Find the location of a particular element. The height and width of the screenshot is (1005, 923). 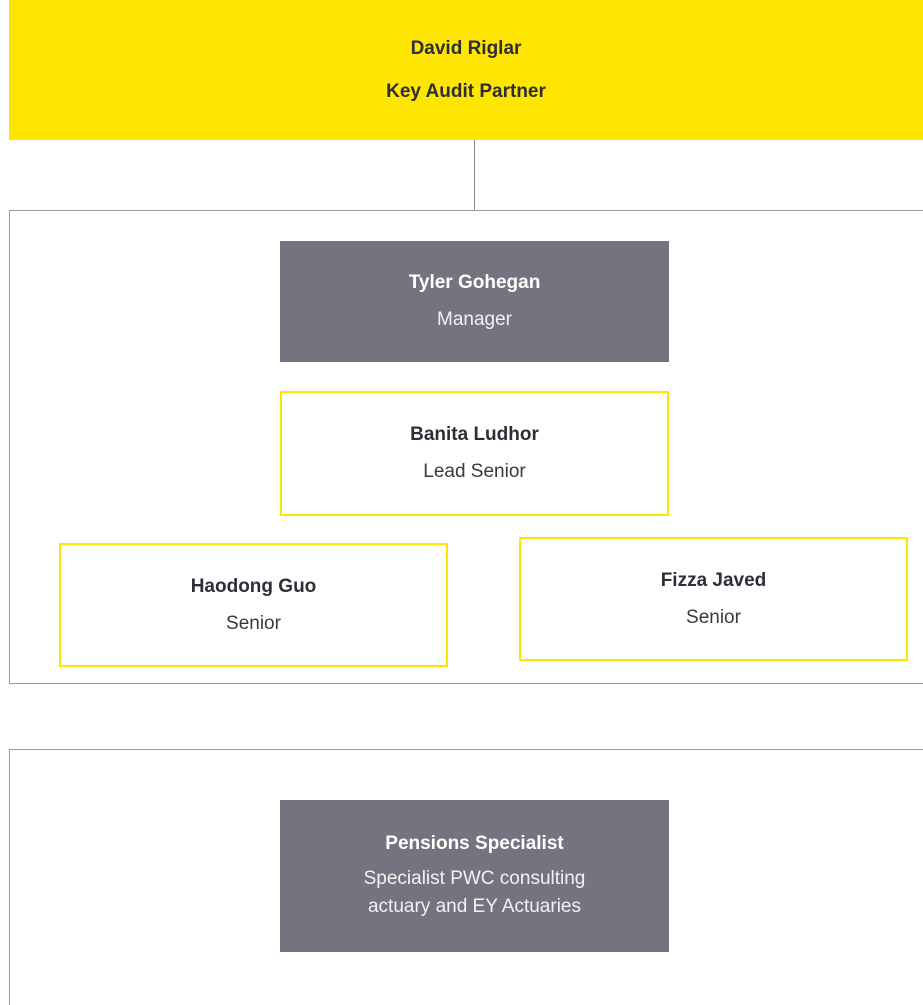

senior-node: Haodong Guo Senior is located at coordinates (253, 605).